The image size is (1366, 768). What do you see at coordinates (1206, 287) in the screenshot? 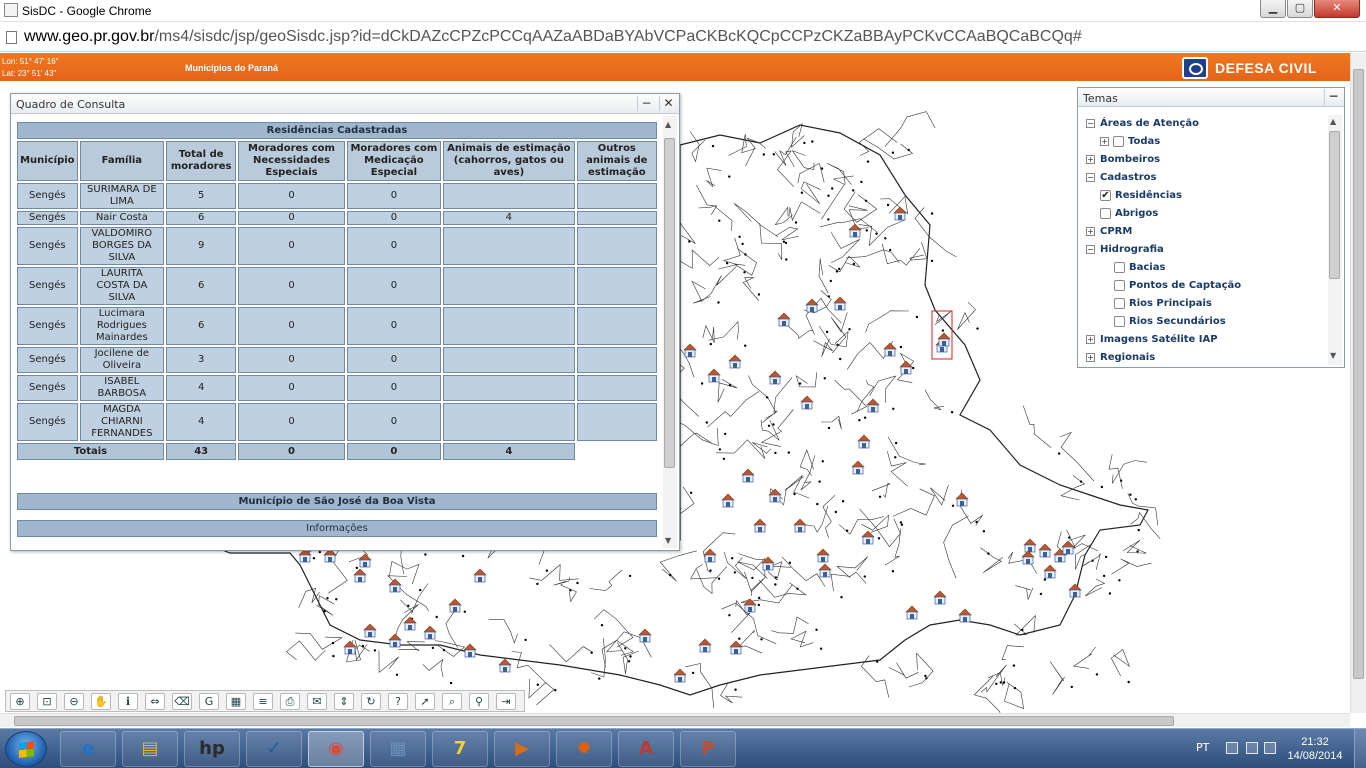
I see `theme-item-pontos-de-capta-o: Pontos de Captação` at bounding box center [1206, 287].